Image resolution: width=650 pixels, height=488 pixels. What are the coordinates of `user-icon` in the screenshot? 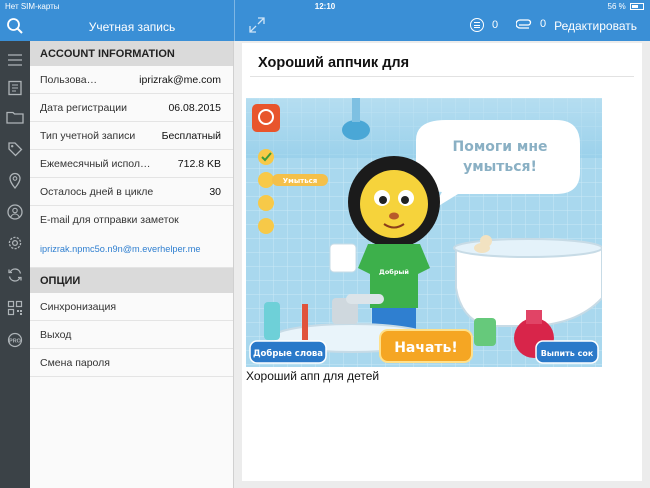 It's located at (15, 212).